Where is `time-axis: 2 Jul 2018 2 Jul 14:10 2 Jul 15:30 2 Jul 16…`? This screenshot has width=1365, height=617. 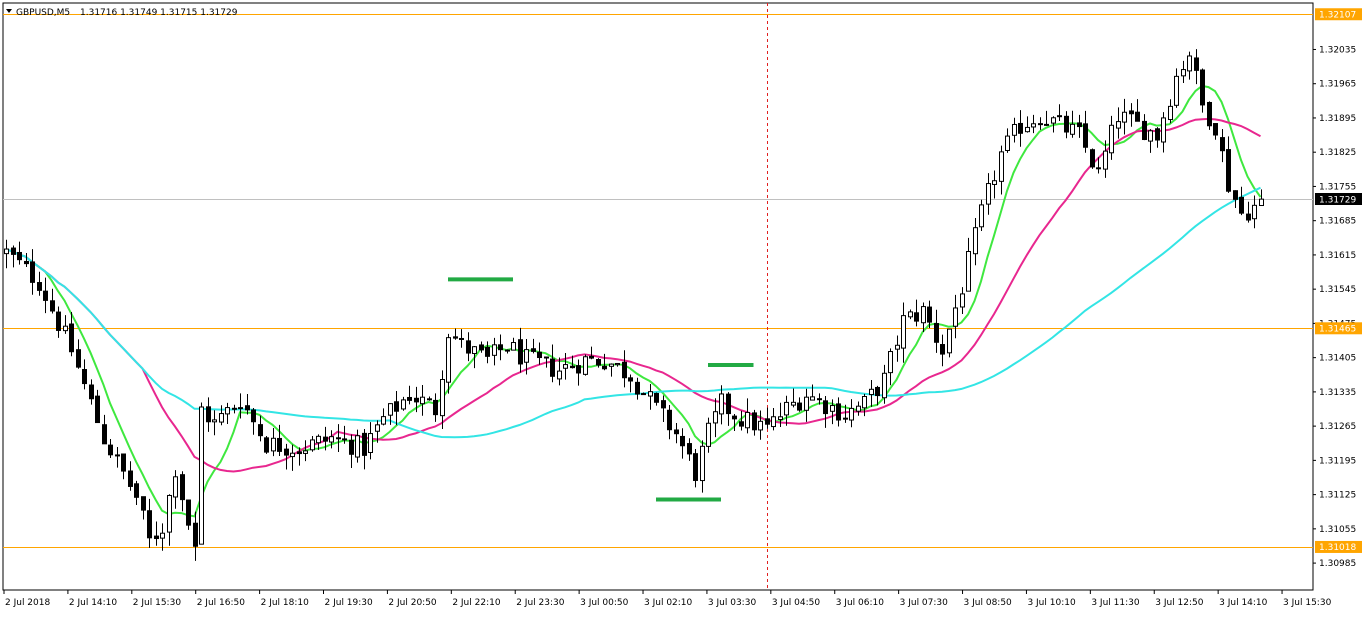 time-axis: 2 Jul 2018 2 Jul 14:10 2 Jul 15:30 2 Jul 16… is located at coordinates (667, 599).